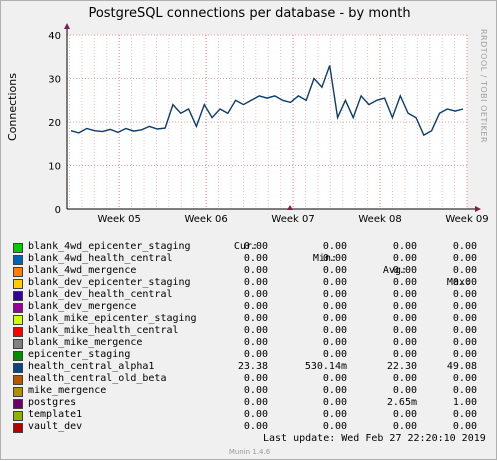 This screenshot has height=461, width=497. Describe the element at coordinates (82, 270) in the screenshot. I see `legend-series-name: blank_4wd_mergence` at that location.